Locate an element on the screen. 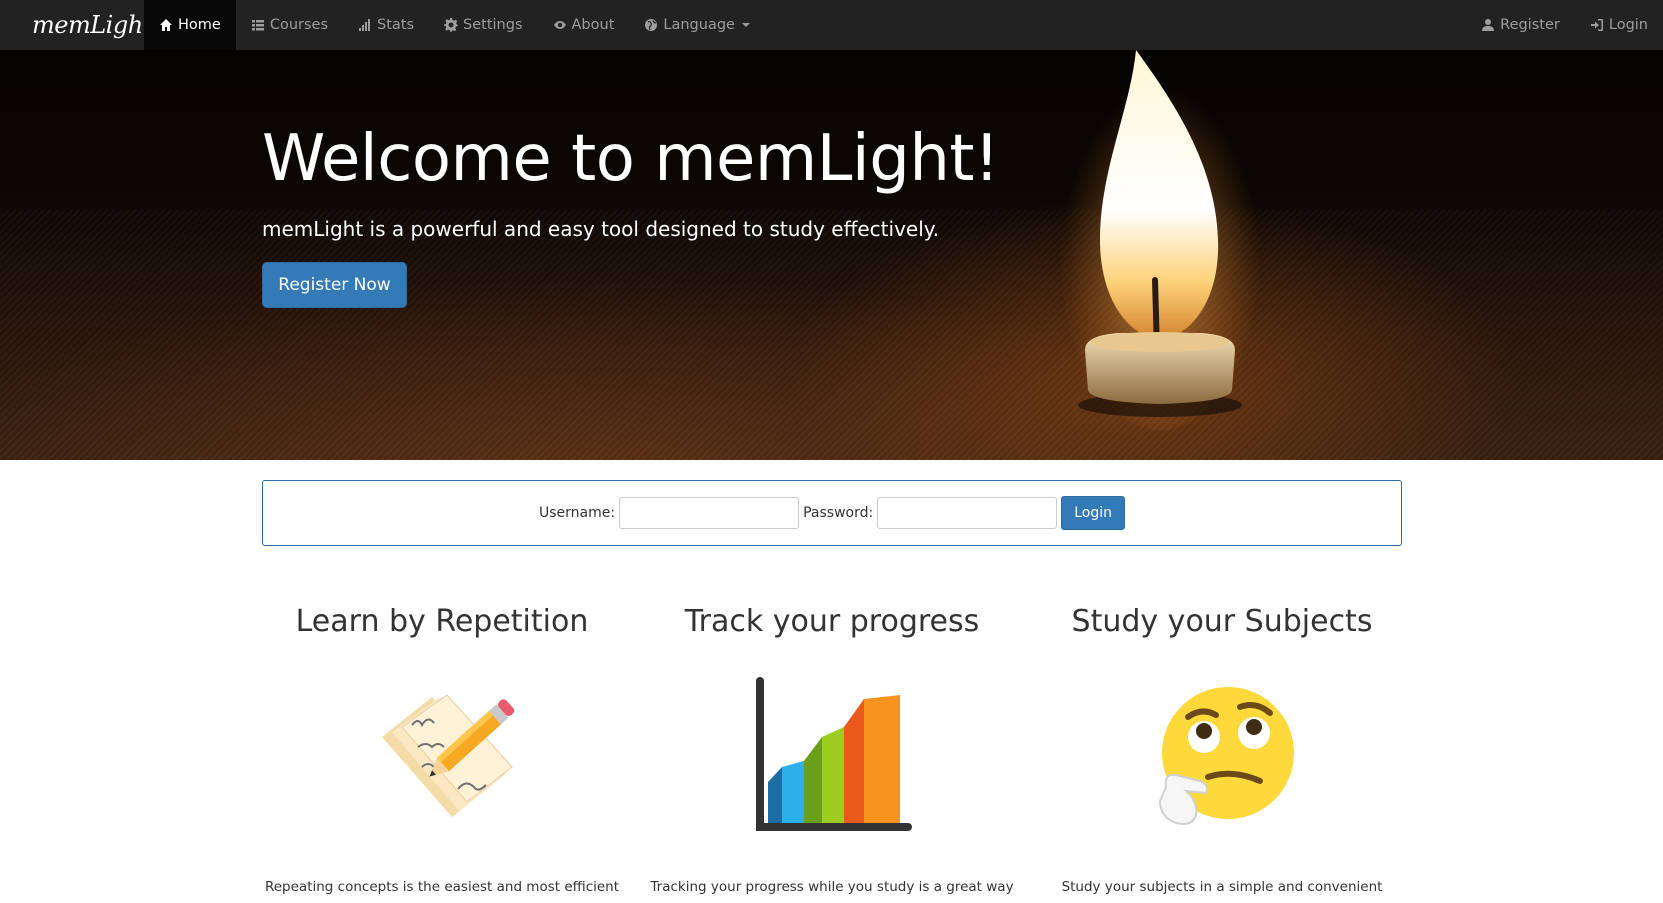 The image size is (1663, 903). nav-courses-label: Courses is located at coordinates (299, 25).